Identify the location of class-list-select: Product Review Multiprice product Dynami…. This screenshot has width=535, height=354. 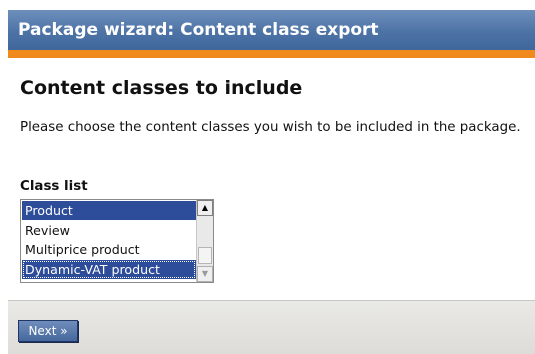
(117, 241).